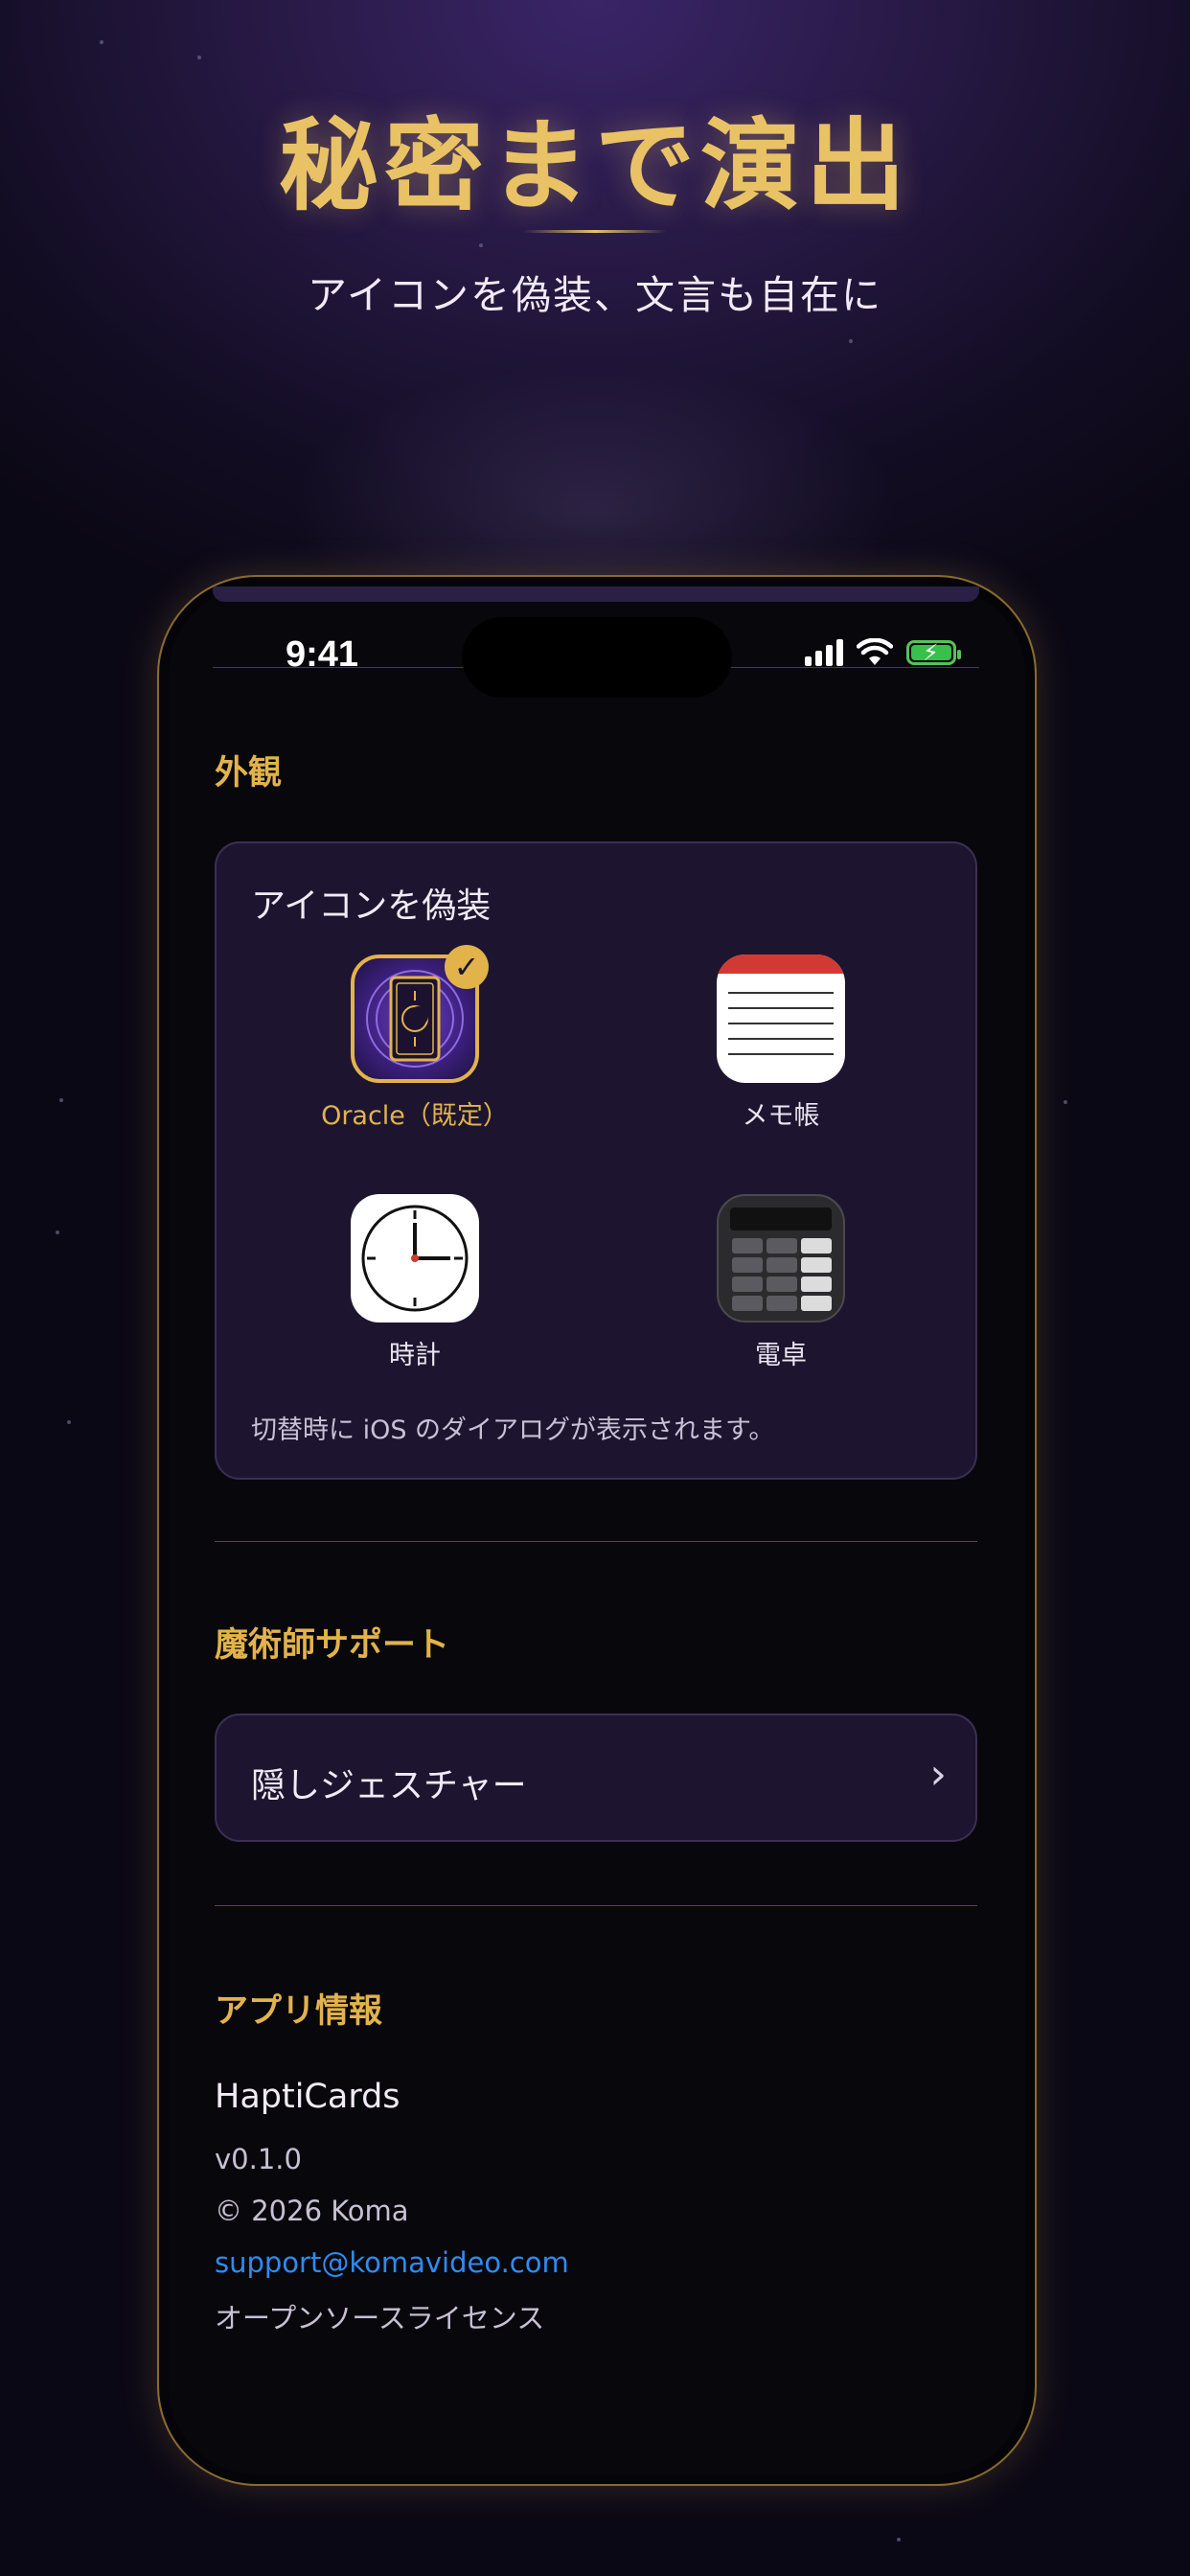  I want to click on icon-caption-memo: メモ帳, so click(781, 1116).